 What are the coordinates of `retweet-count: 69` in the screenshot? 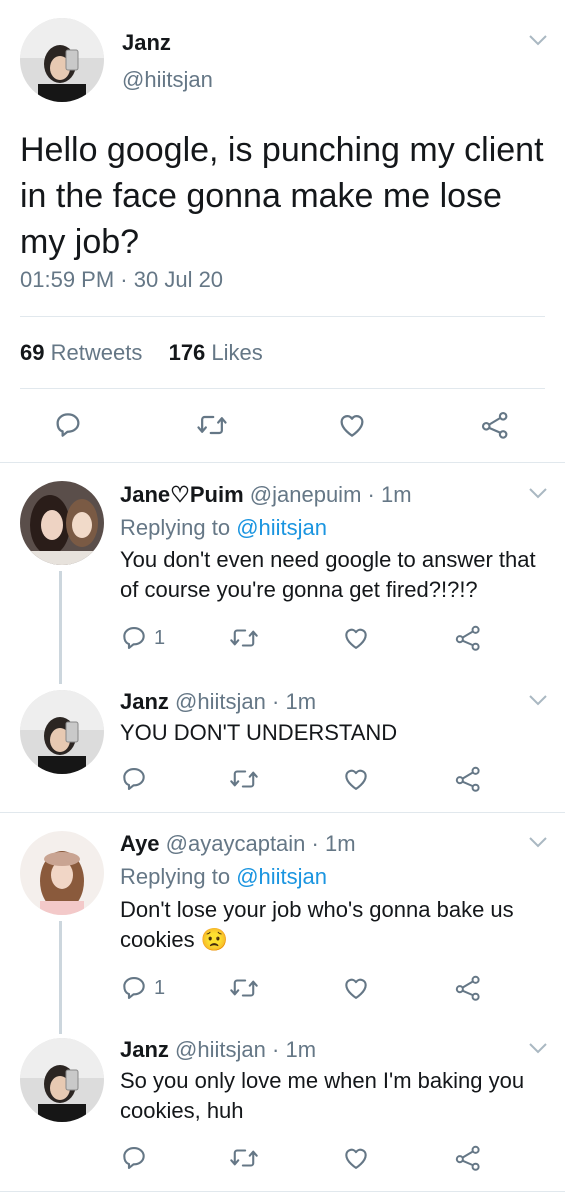 It's located at (32, 352).